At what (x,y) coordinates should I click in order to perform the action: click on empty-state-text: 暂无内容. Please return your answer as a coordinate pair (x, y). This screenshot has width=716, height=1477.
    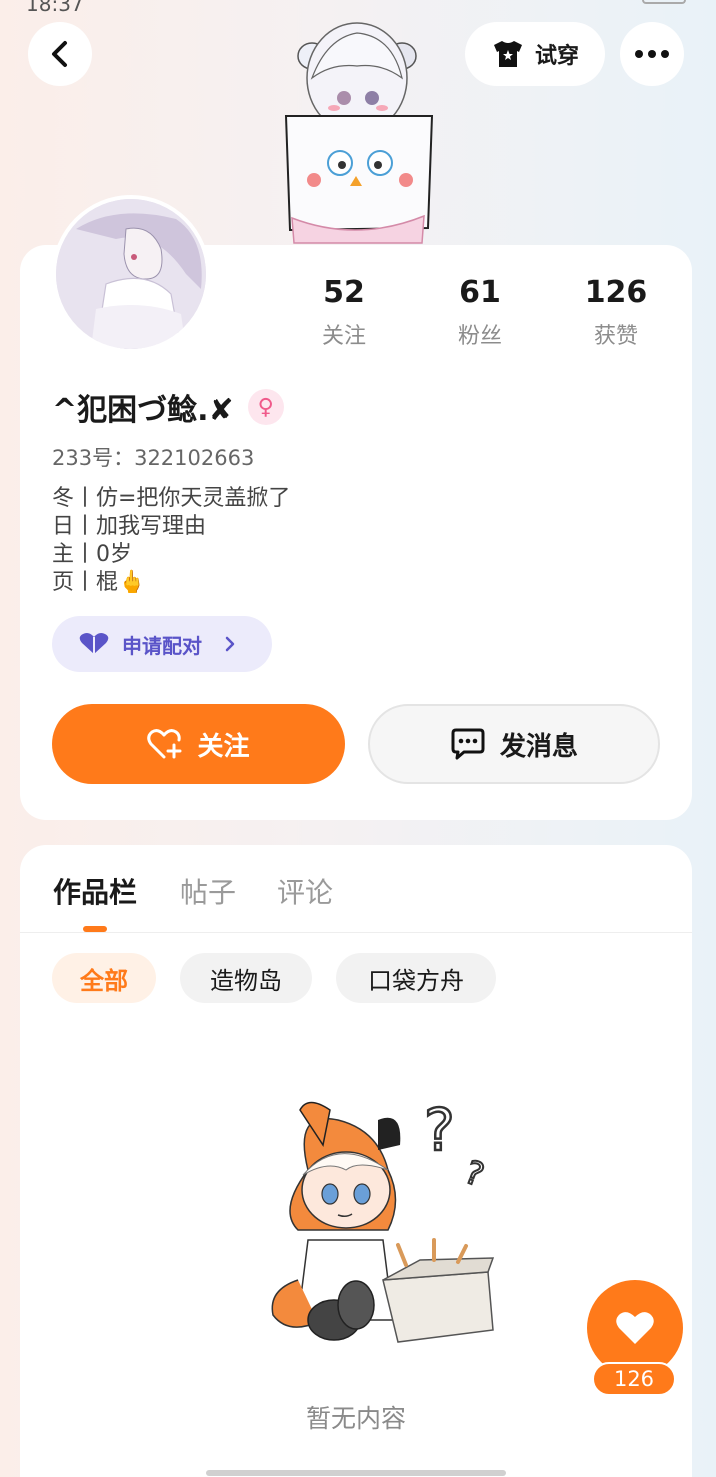
    Looking at the image, I should click on (355, 1418).